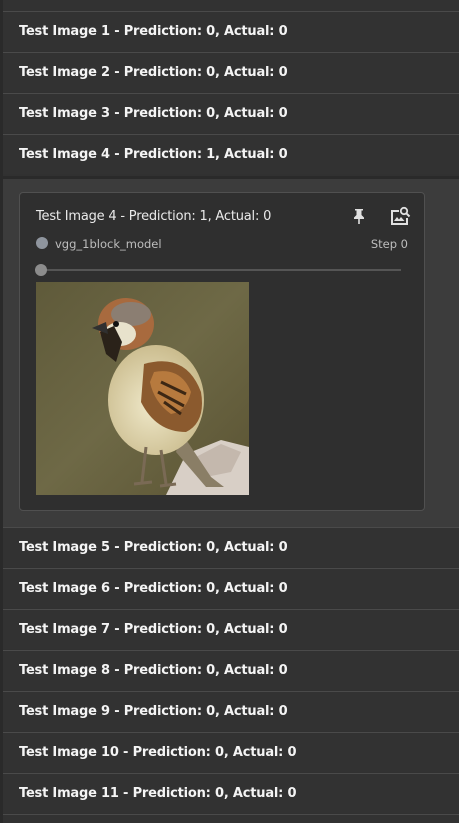 This screenshot has height=823, width=459. I want to click on run-color-dot, so click(42, 243).